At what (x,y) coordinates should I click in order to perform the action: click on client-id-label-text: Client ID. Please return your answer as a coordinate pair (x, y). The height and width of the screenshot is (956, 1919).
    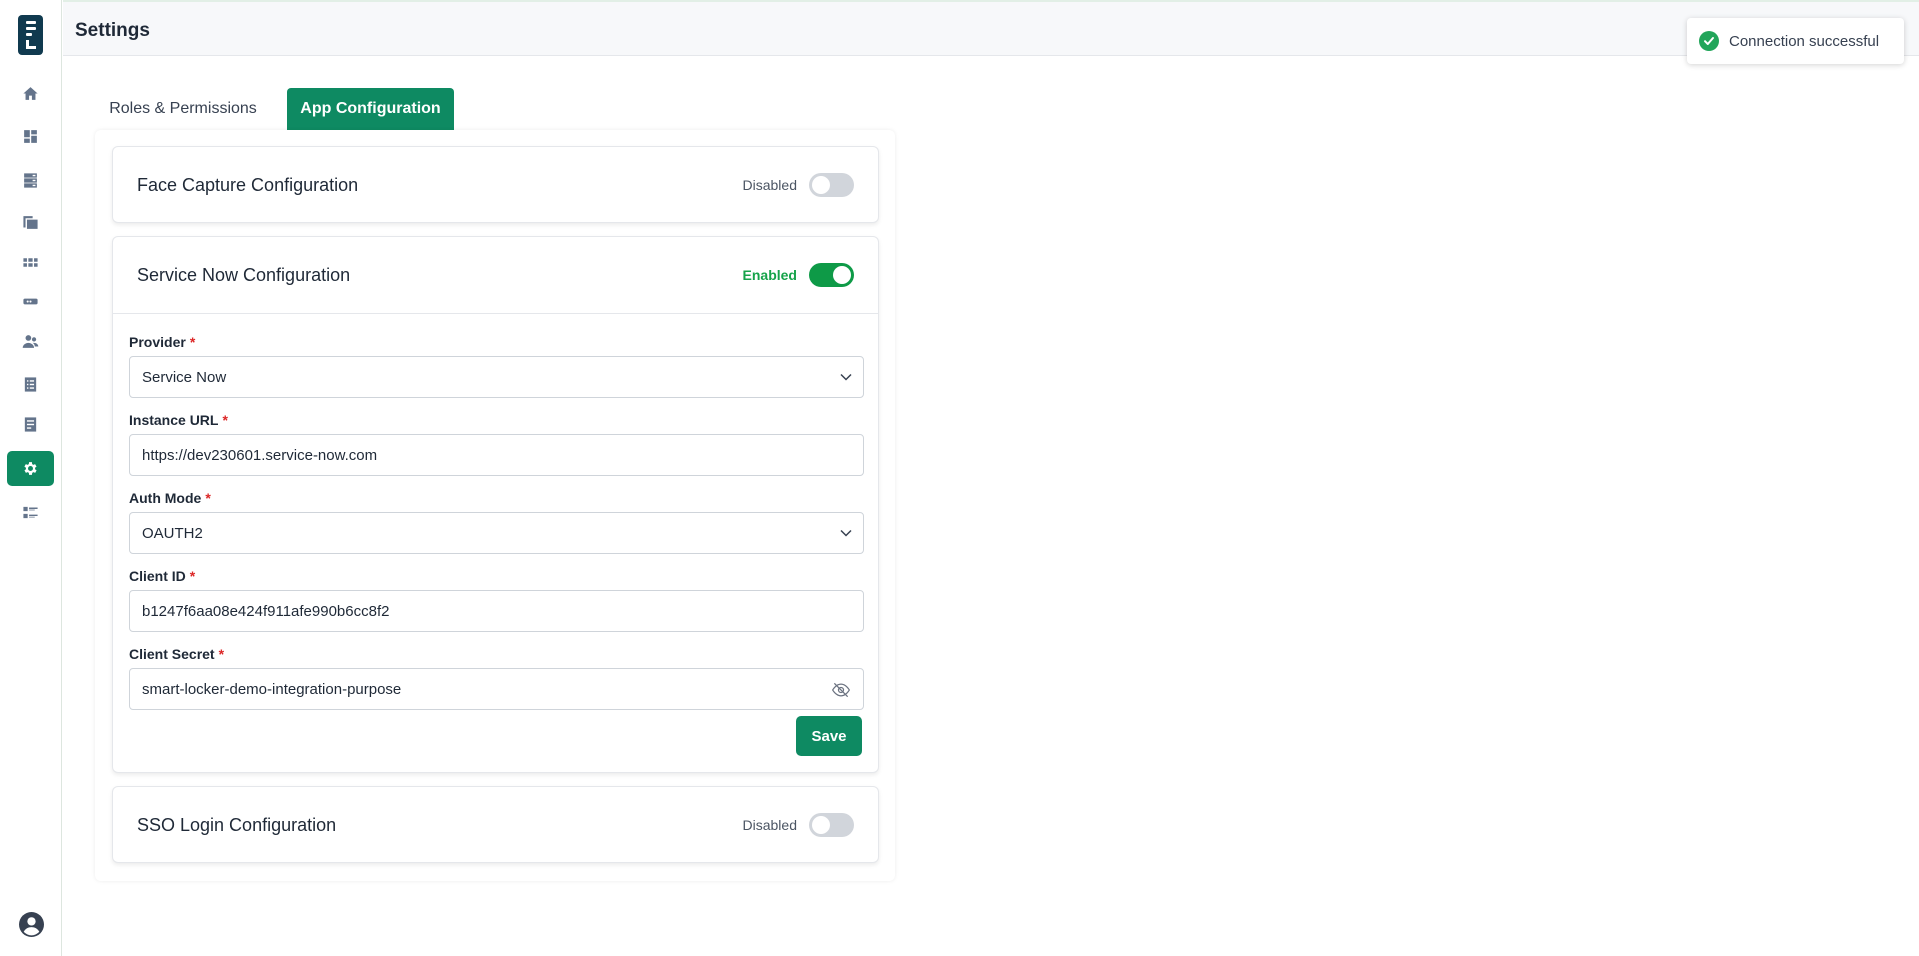
    Looking at the image, I should click on (157, 576).